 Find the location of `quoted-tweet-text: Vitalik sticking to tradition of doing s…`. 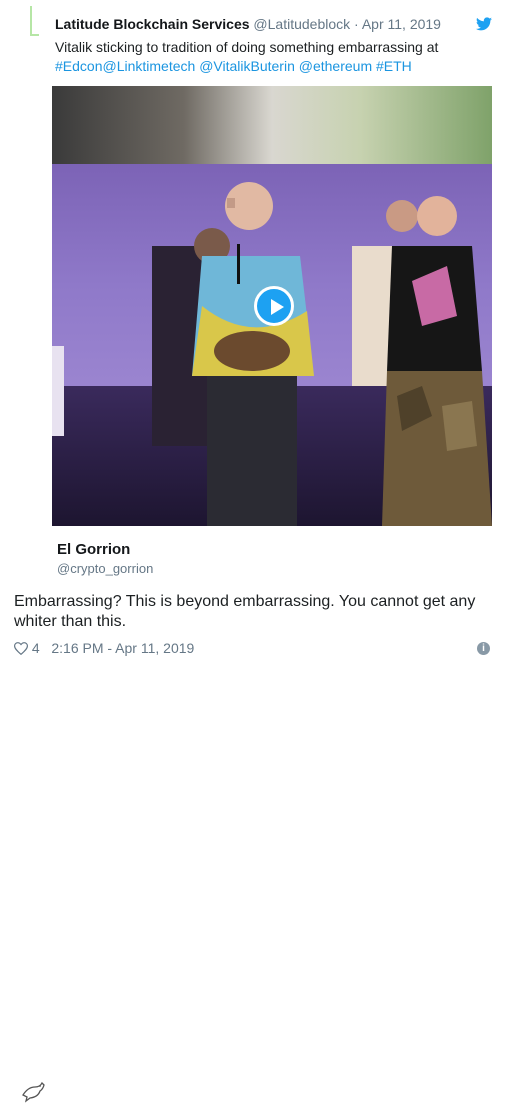

quoted-tweet-text: Vitalik sticking to tradition of doing s… is located at coordinates (255, 57).